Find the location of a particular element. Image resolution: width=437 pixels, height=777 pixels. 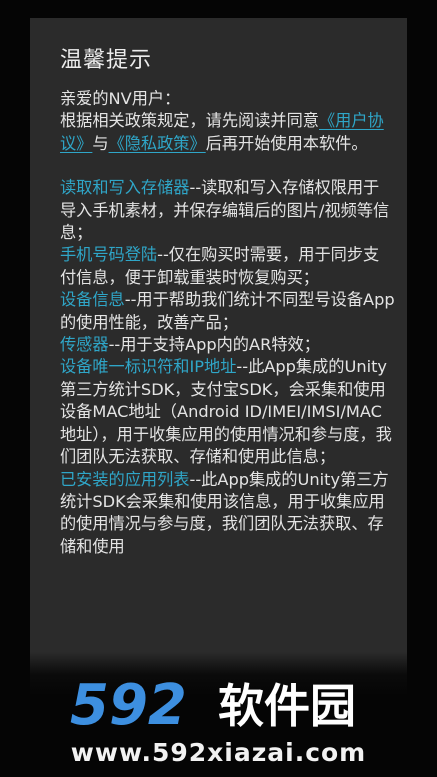

permission-name: 传感器 is located at coordinates (84, 345).